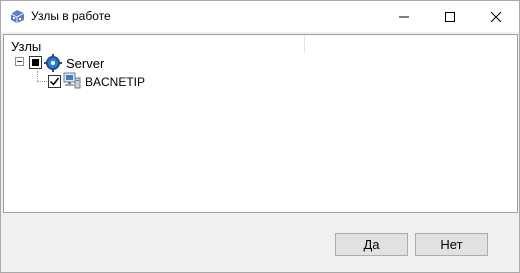 The width and height of the screenshot is (520, 273). I want to click on close-icon, so click(496, 16).